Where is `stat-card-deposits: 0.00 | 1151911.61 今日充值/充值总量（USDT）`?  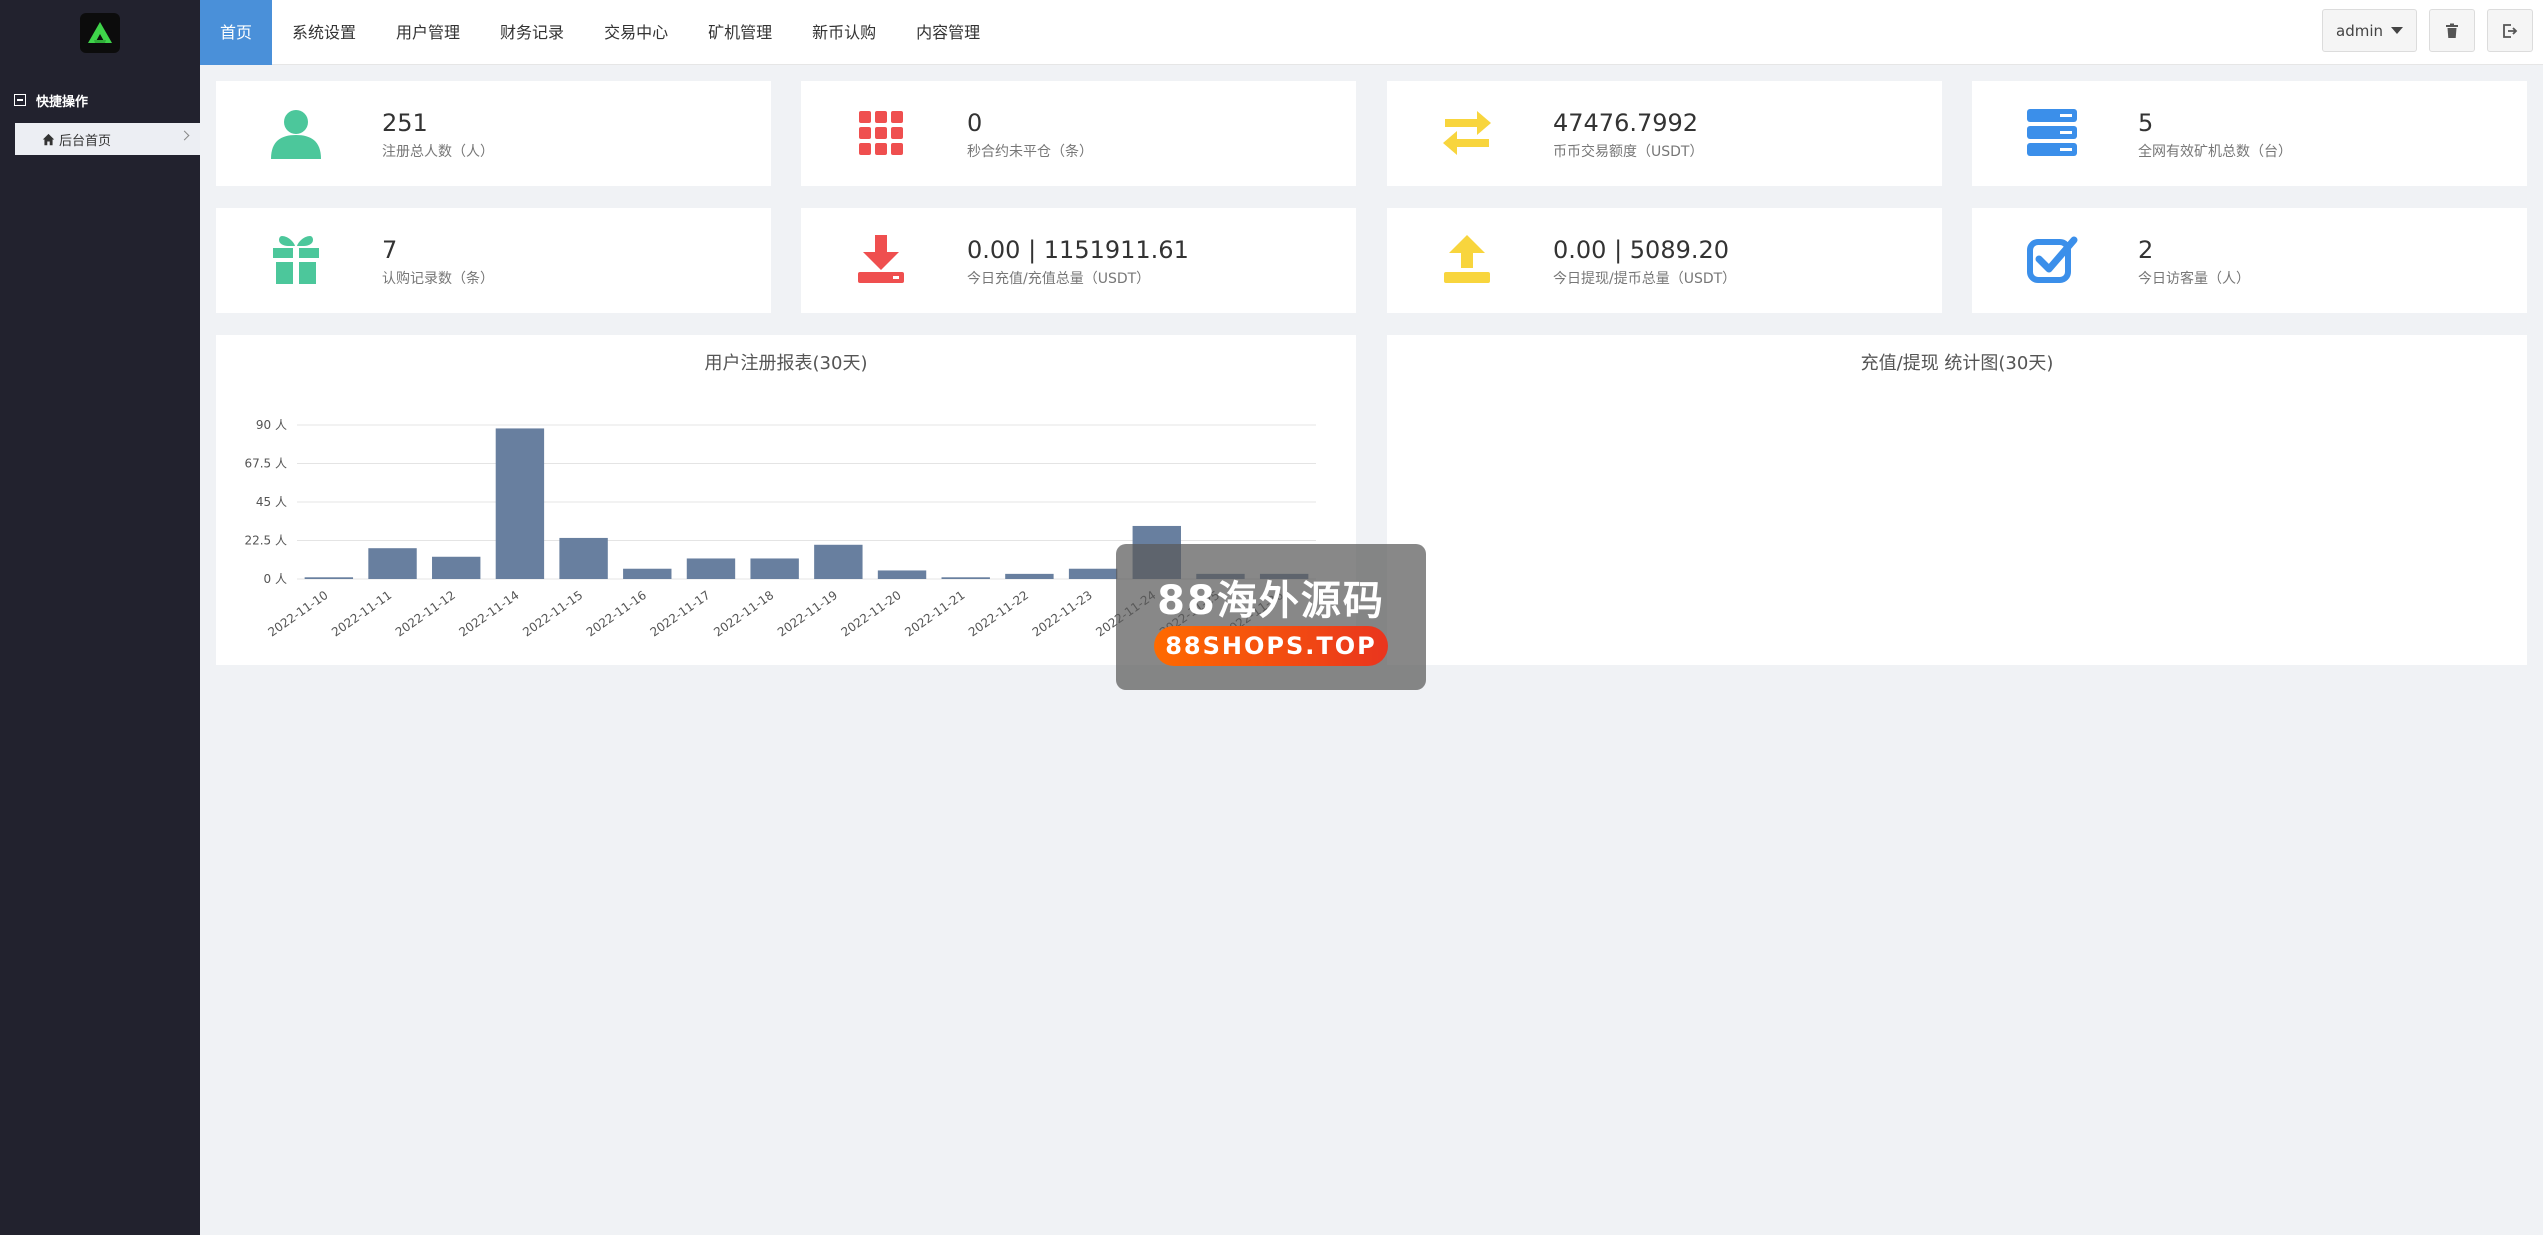
stat-card-deposits: 0.00 | 1151911.61 今日充值/充值总量（USDT） is located at coordinates (1078, 260).